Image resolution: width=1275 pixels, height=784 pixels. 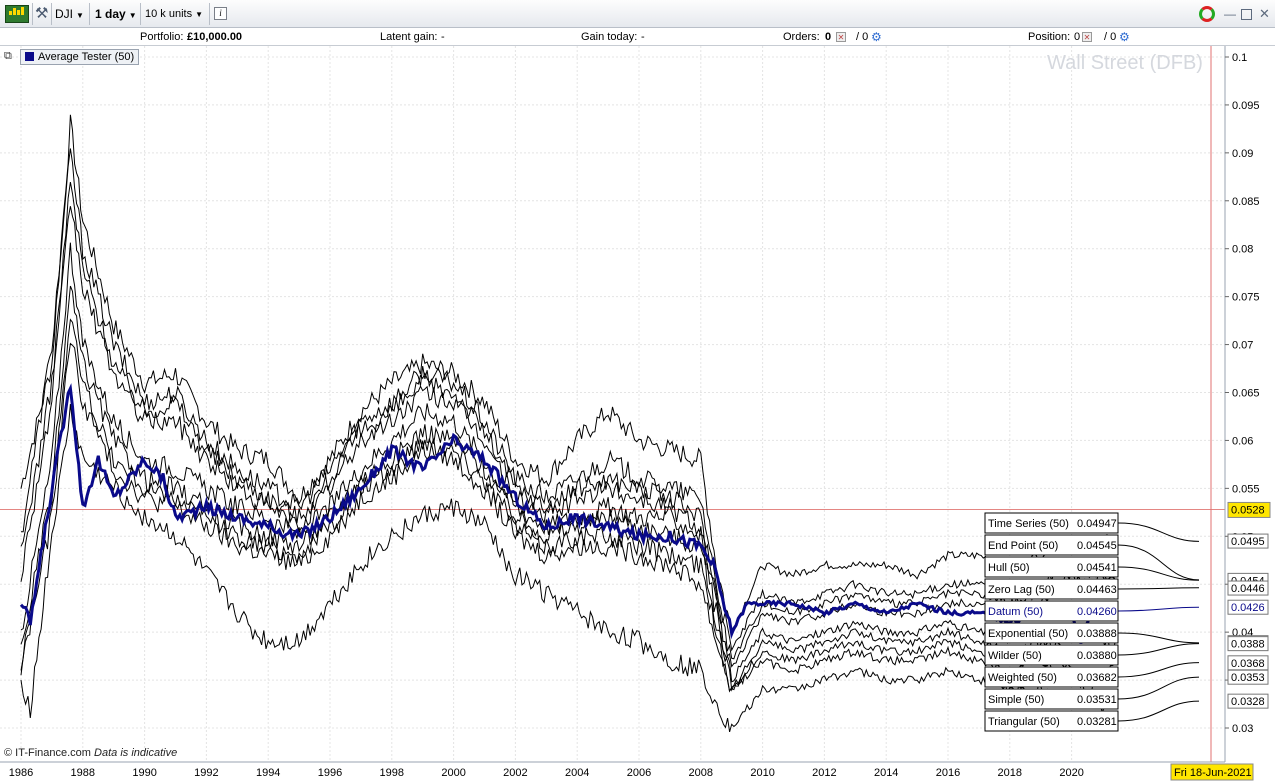 I want to click on x-tick-label: 2000, so click(x=453, y=773).